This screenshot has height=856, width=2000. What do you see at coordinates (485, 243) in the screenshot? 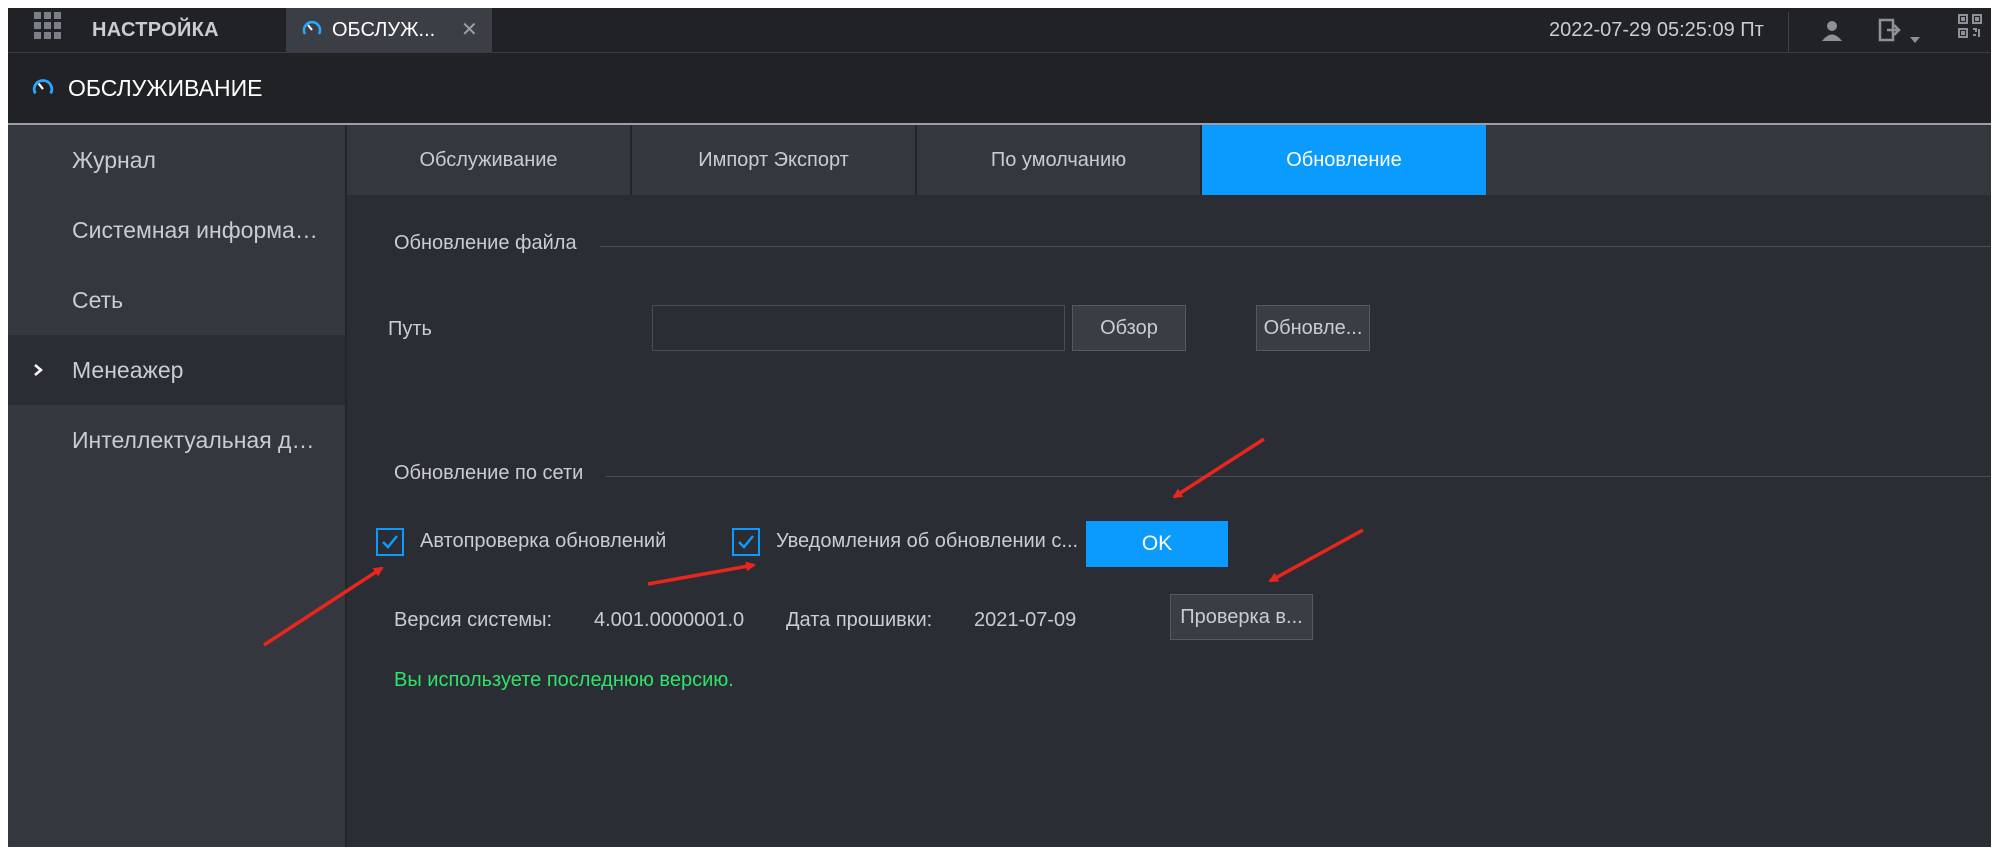
I see `file-update-section-title: Обновление файла` at bounding box center [485, 243].